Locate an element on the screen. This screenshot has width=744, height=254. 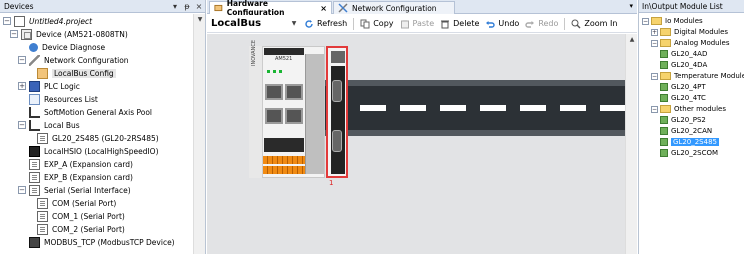
tree-item-resources-list: Resources List is located at coordinates (63, 99).